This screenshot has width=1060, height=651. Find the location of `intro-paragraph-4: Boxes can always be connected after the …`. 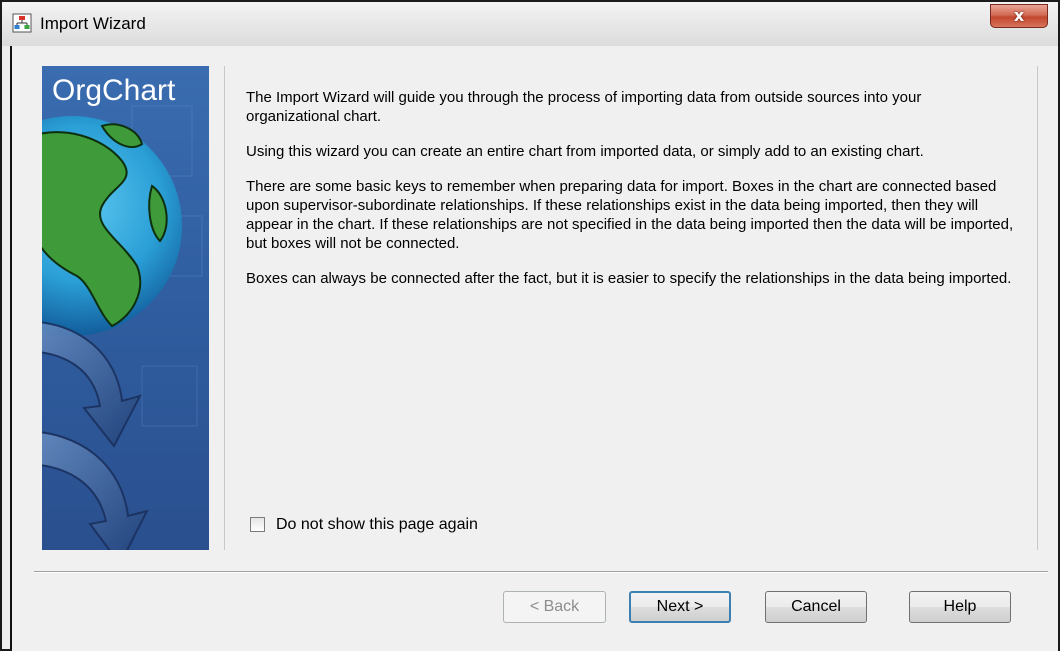

intro-paragraph-4: Boxes can always be connected after the … is located at coordinates (629, 278).